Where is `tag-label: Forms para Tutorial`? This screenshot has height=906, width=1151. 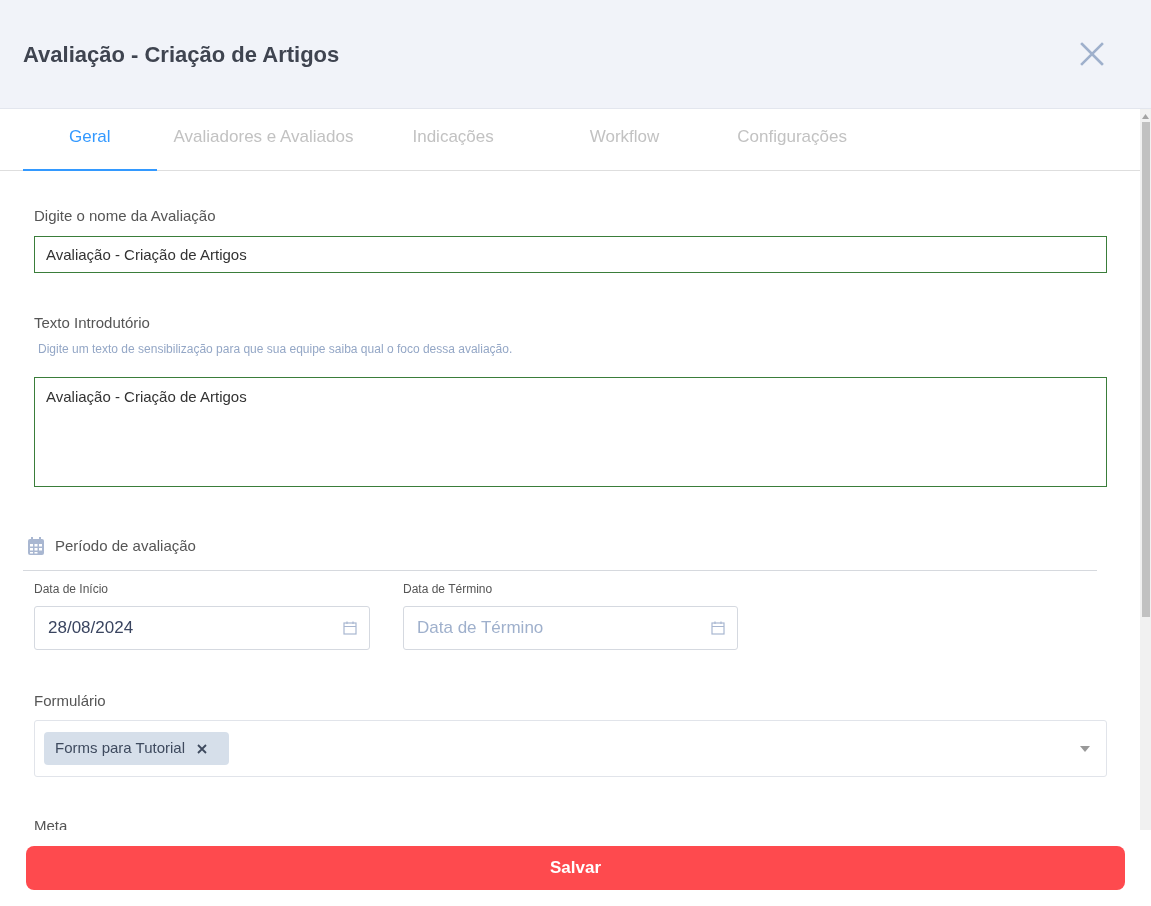
tag-label: Forms para Tutorial is located at coordinates (120, 748).